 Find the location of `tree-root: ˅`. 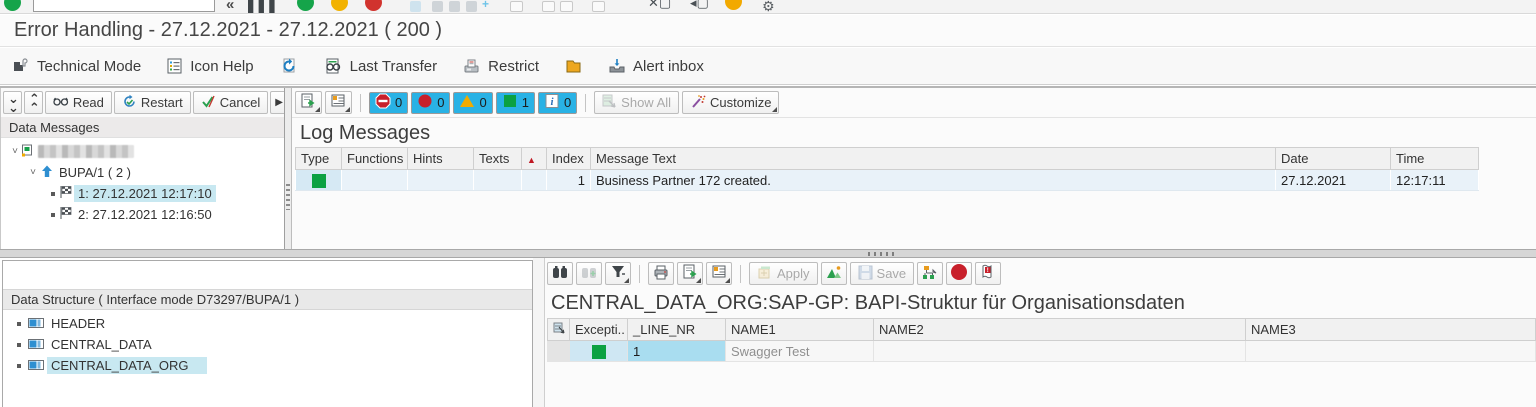

tree-root: ˅ is located at coordinates (142, 151).